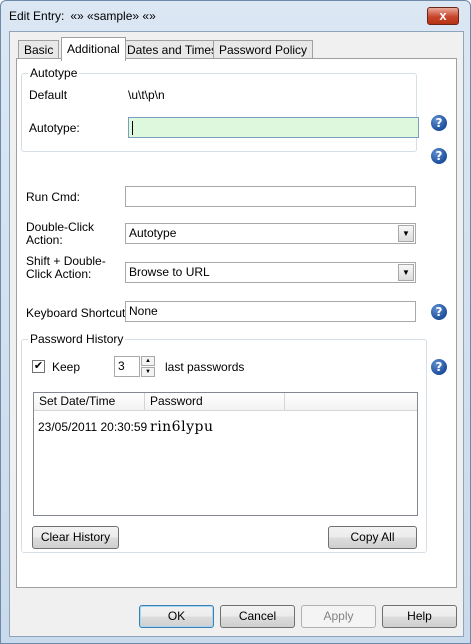 The image size is (471, 644). I want to click on keep-label: Keep, so click(66, 367).